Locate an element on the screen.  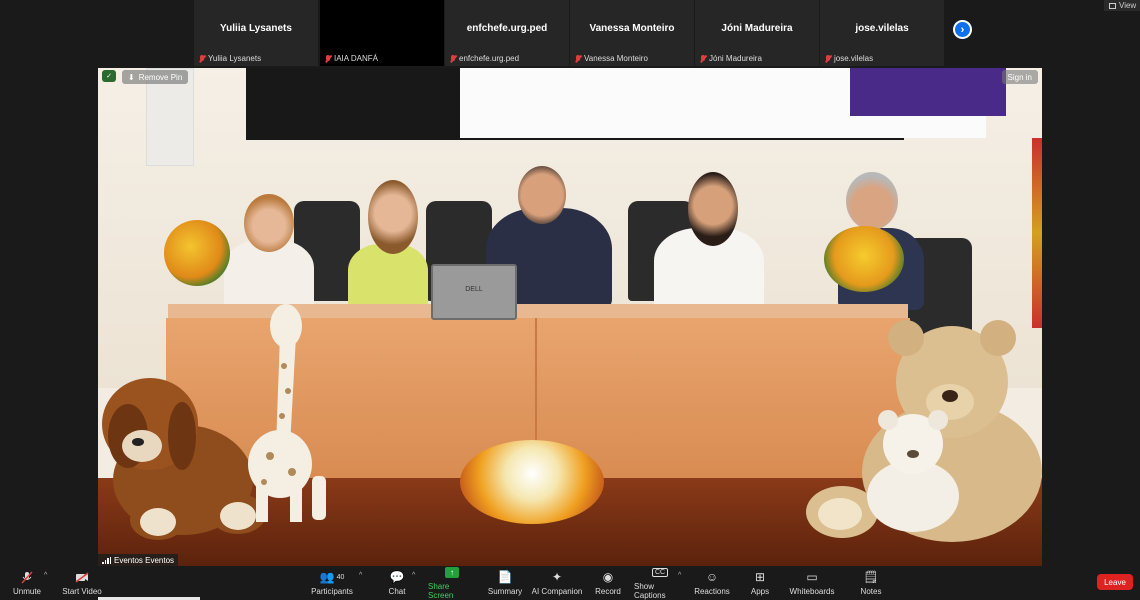
notes-icon: 🗒 is located at coordinates (871, 577).